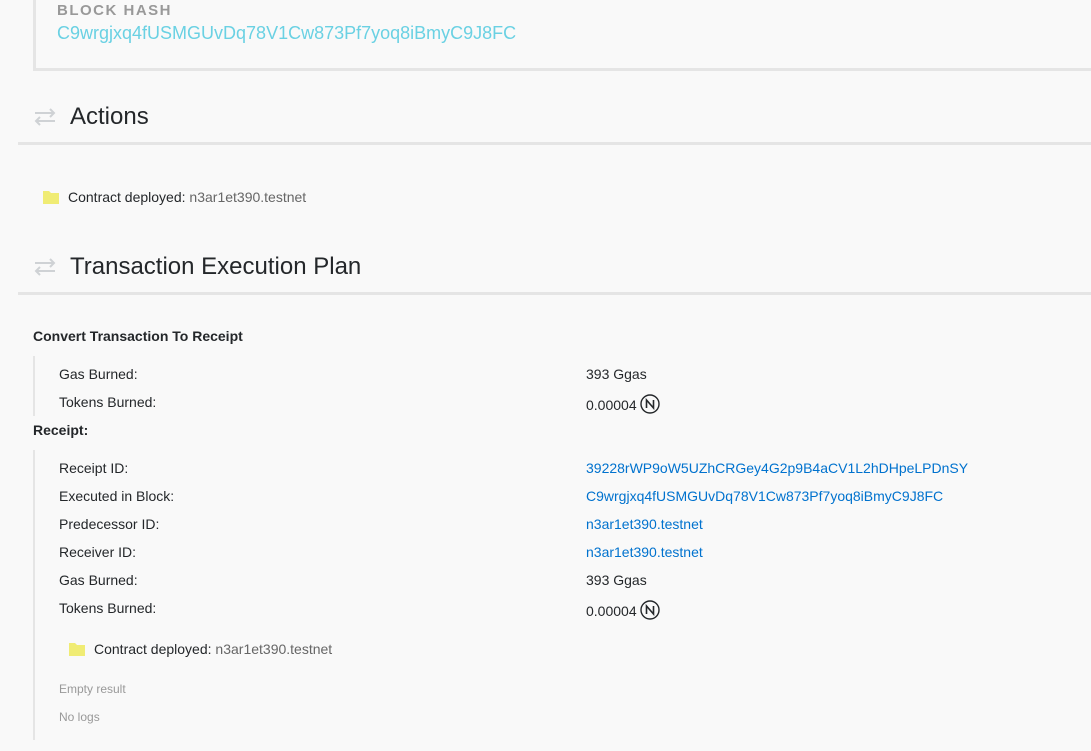 The image size is (1091, 751). I want to click on plan-section-header: Transaction Execution Plan, so click(554, 268).